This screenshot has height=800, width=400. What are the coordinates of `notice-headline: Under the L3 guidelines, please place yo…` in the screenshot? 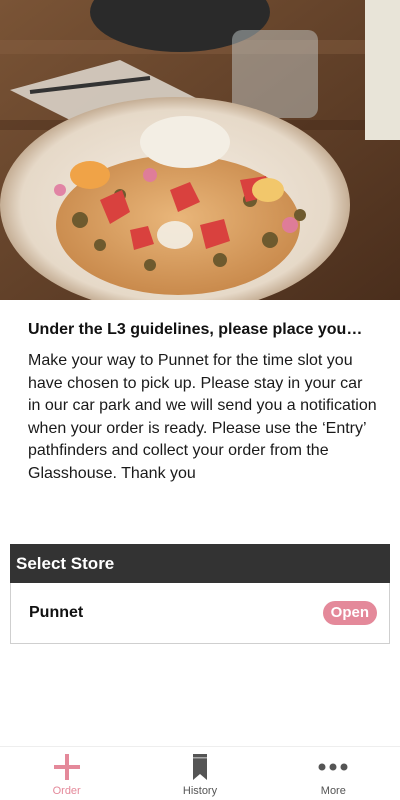 It's located at (195, 329).